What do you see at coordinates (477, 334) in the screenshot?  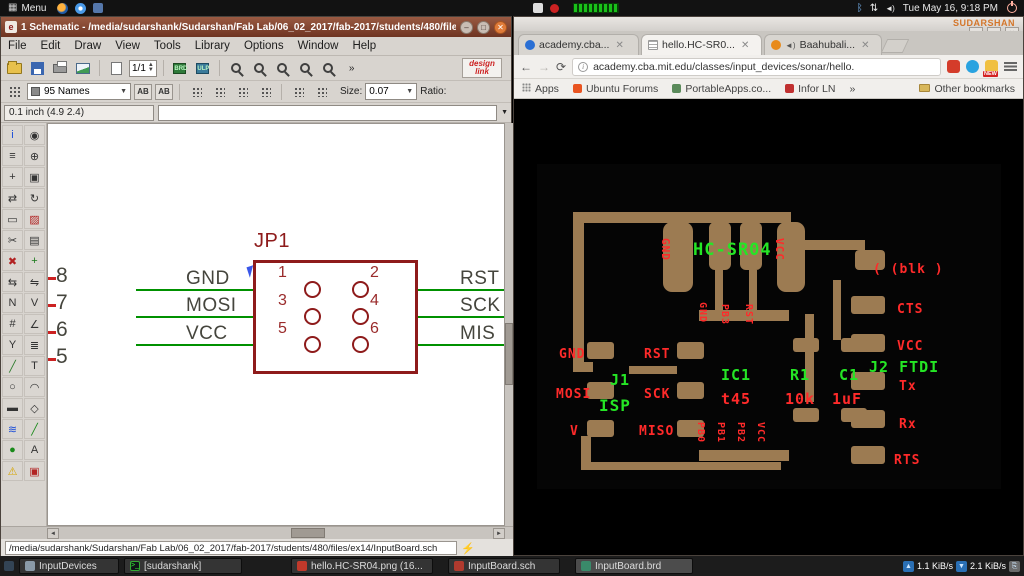 I see `net-label: MIS` at bounding box center [477, 334].